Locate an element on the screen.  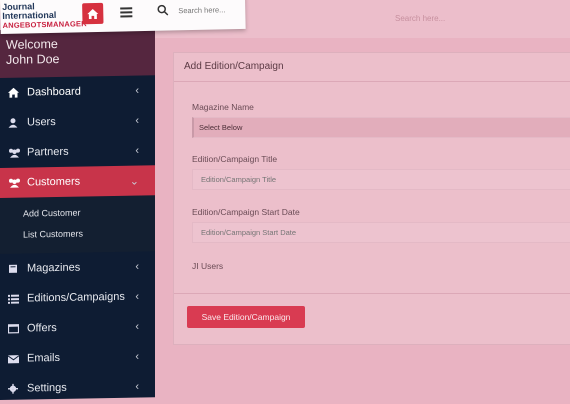
panel-title: Add Edition/Campaign is located at coordinates (372, 67).